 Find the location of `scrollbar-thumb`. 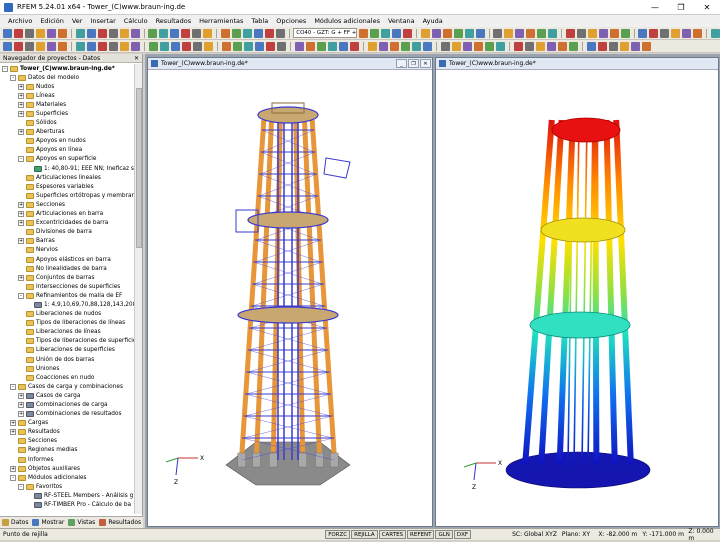

scrollbar-thumb is located at coordinates (139, 168).